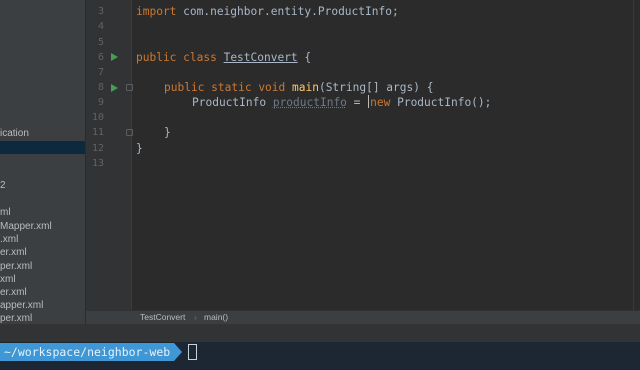 This screenshot has width=640, height=370. Describe the element at coordinates (42, 239) in the screenshot. I see `tree-item: .xml` at that location.